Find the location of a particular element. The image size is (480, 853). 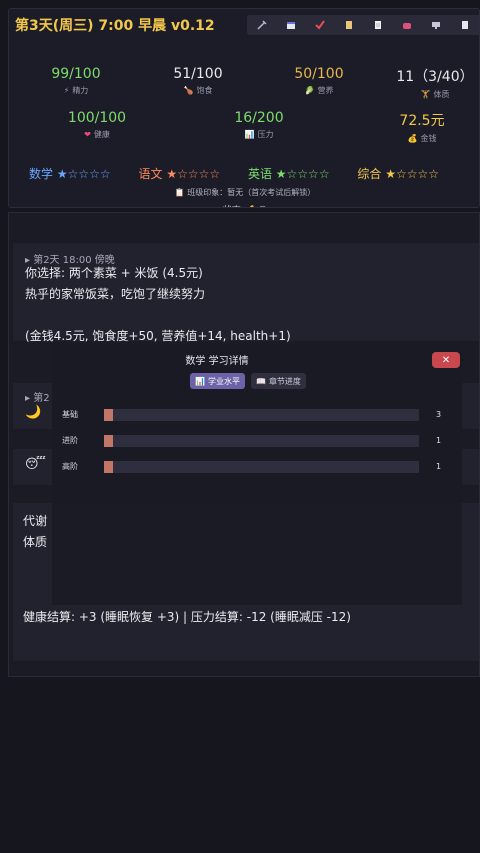

modal-backdrop is located at coordinates (257, 549).